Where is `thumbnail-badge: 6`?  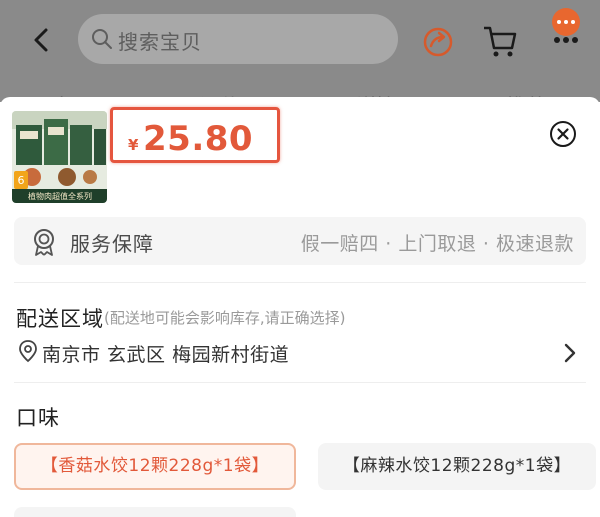
thumbnail-badge: 6 is located at coordinates (21, 180).